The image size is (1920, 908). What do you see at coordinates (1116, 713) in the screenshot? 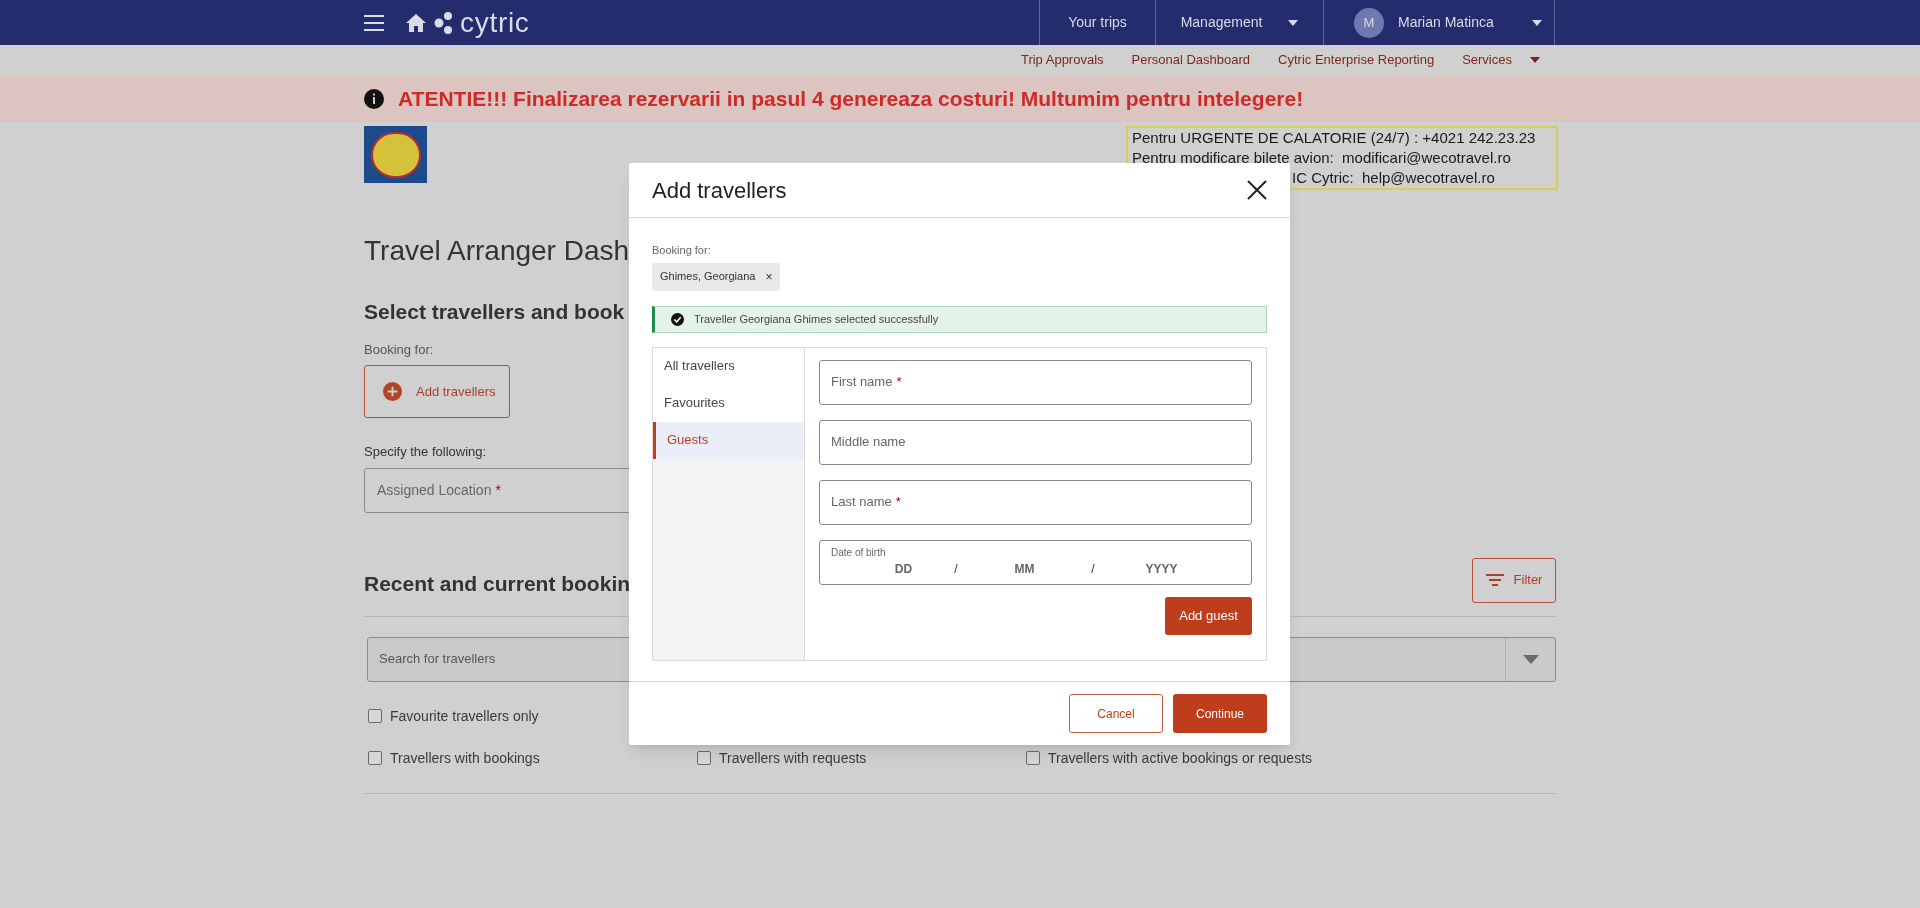
I see `cancel-button: Cancel` at bounding box center [1116, 713].